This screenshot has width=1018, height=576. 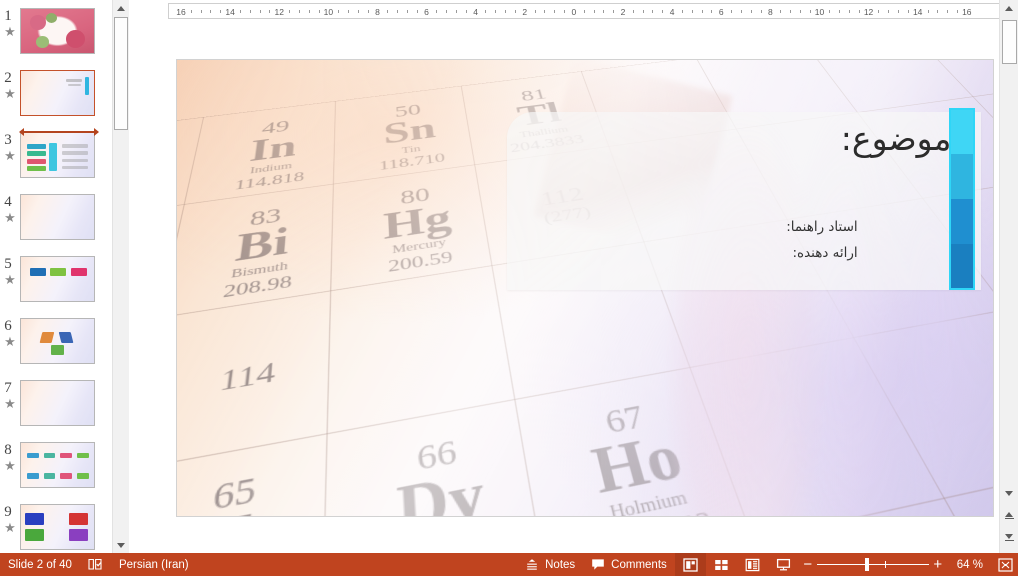 I want to click on zoom-slider: − +, so click(x=873, y=564).